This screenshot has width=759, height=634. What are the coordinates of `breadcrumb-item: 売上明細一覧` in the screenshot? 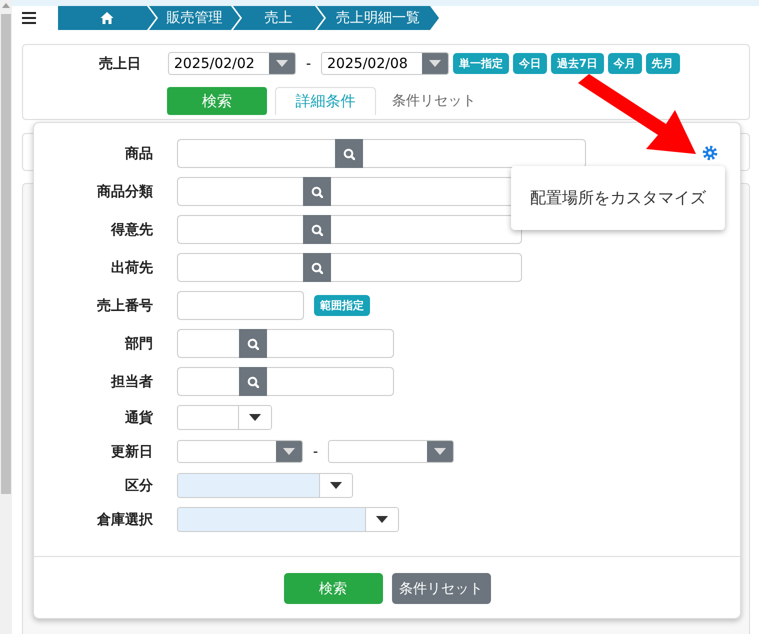 It's located at (378, 18).